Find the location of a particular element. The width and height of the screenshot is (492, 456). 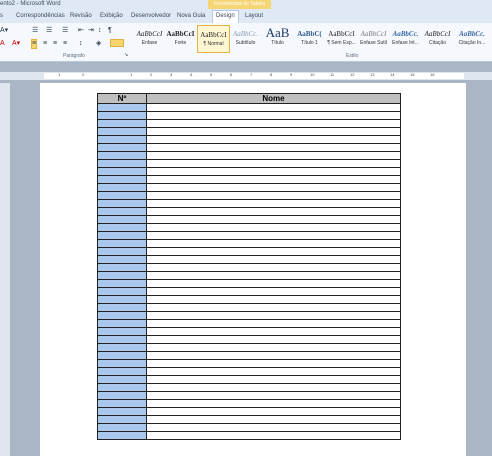

tab-design: Design is located at coordinates (225, 16).